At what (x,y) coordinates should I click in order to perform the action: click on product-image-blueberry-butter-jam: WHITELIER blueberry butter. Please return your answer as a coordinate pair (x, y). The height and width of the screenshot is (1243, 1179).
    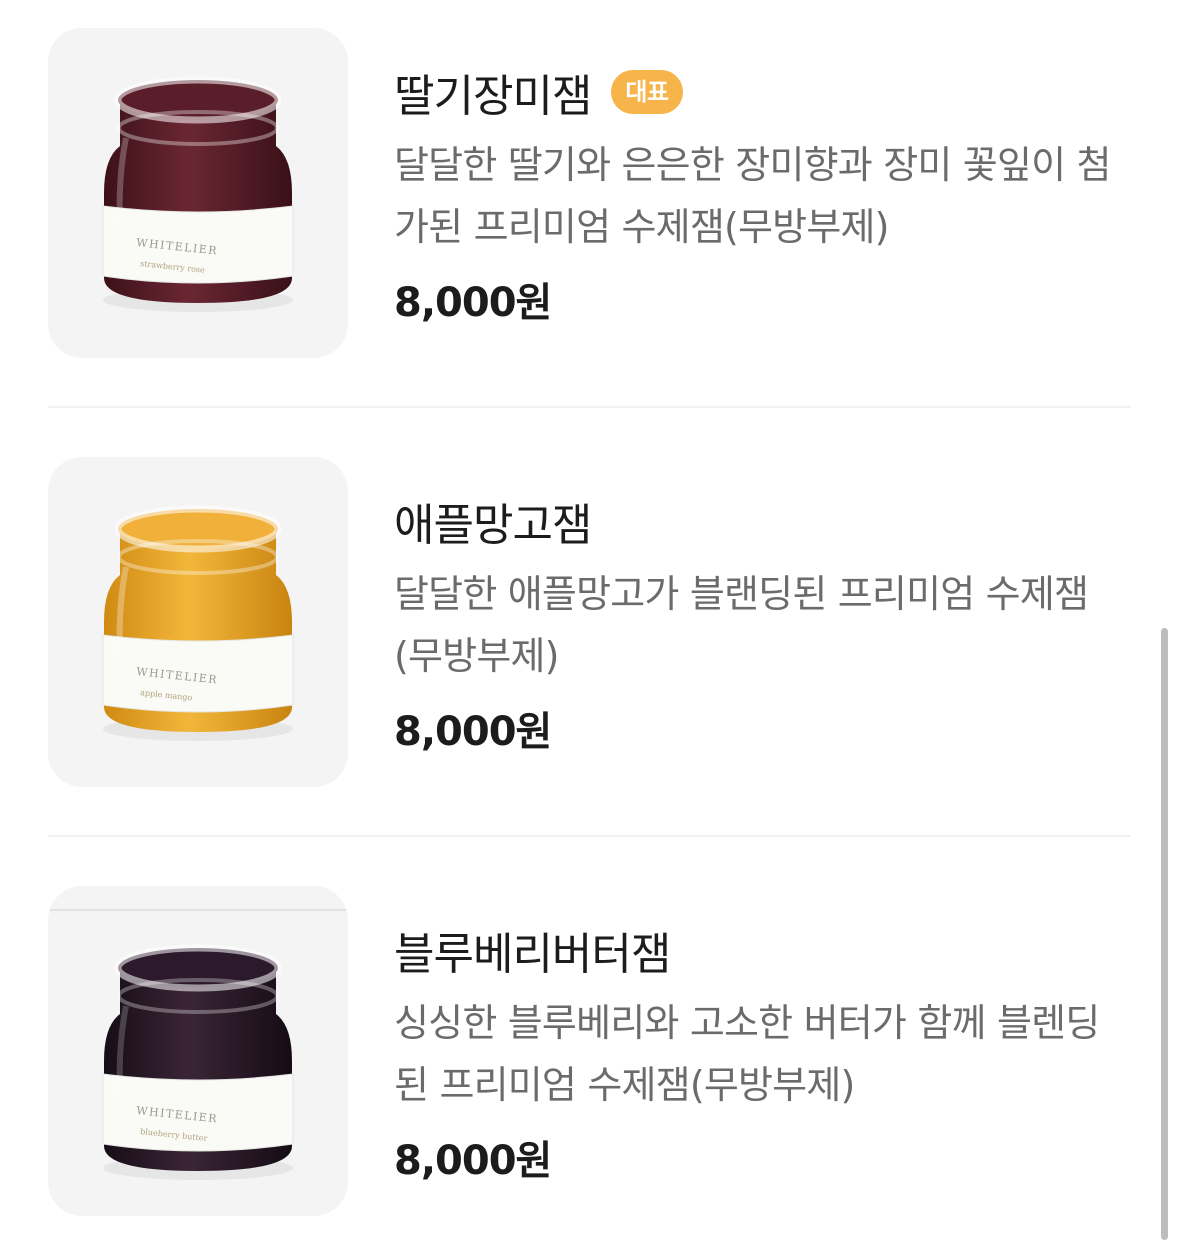
    Looking at the image, I should click on (198, 1051).